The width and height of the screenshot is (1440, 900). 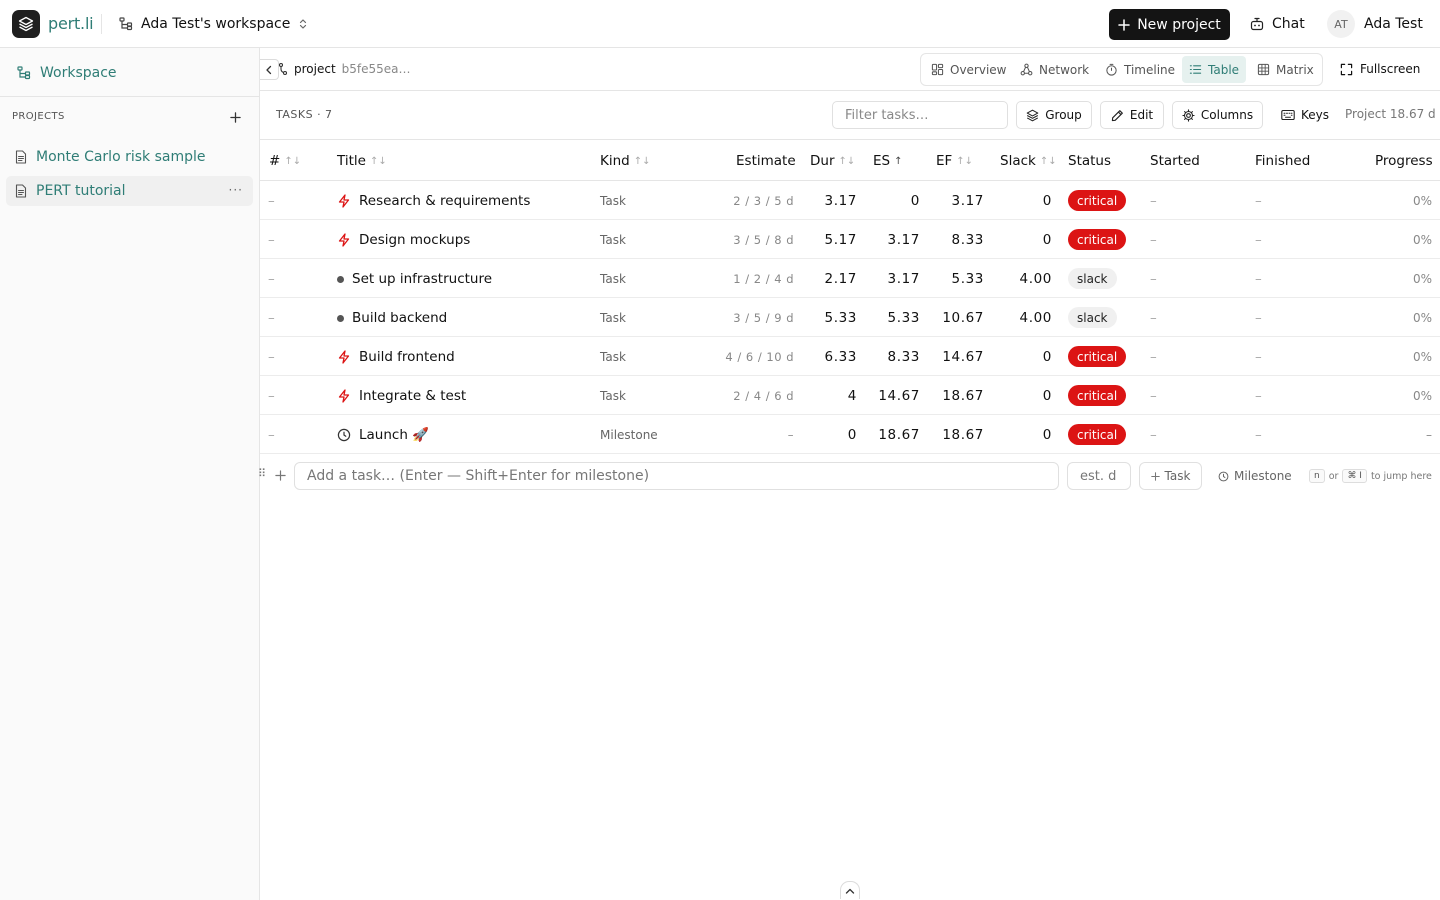 I want to click on bottom-panel-toggle, so click(x=850, y=890).